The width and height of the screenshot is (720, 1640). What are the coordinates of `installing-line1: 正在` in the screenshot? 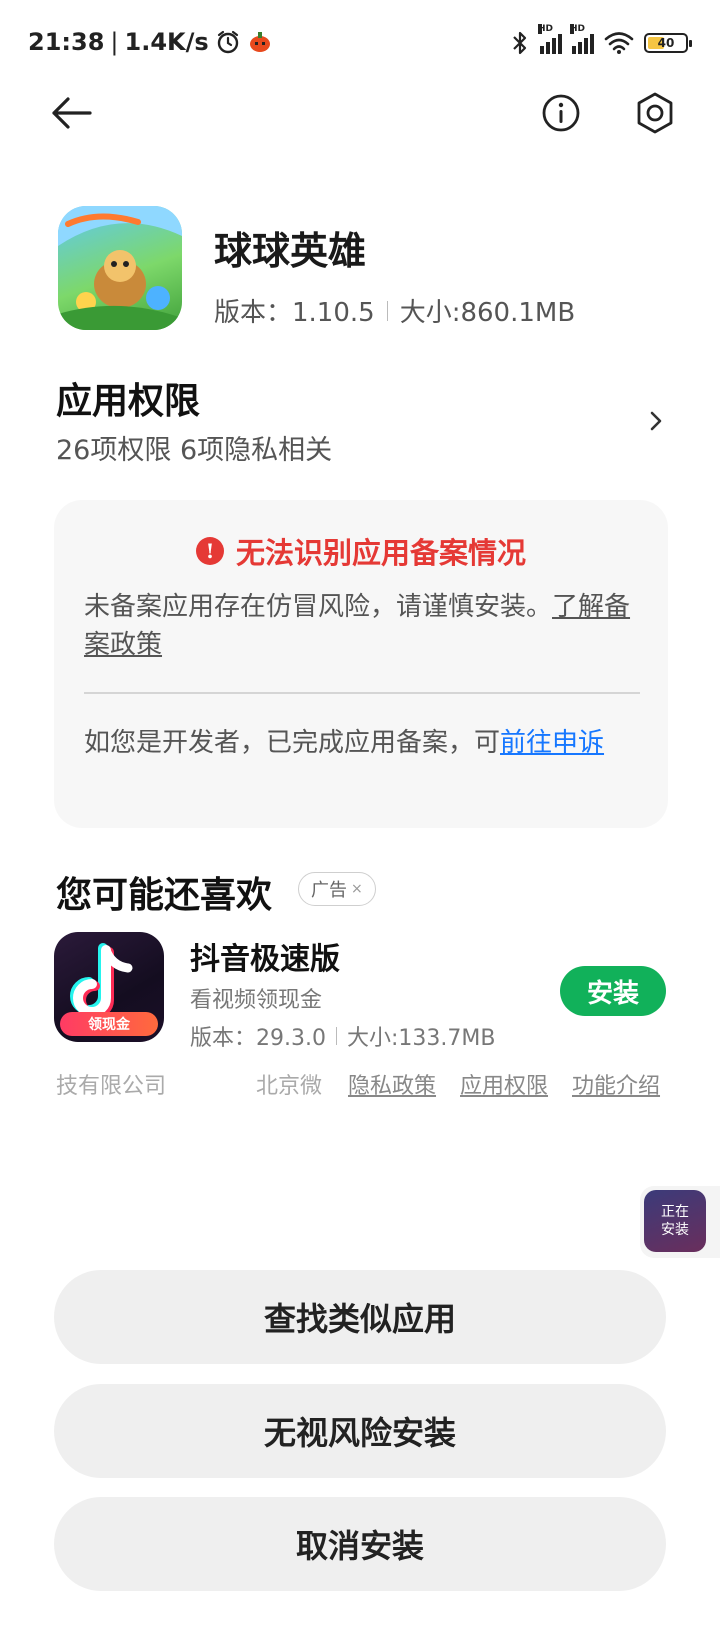 It's located at (675, 1212).